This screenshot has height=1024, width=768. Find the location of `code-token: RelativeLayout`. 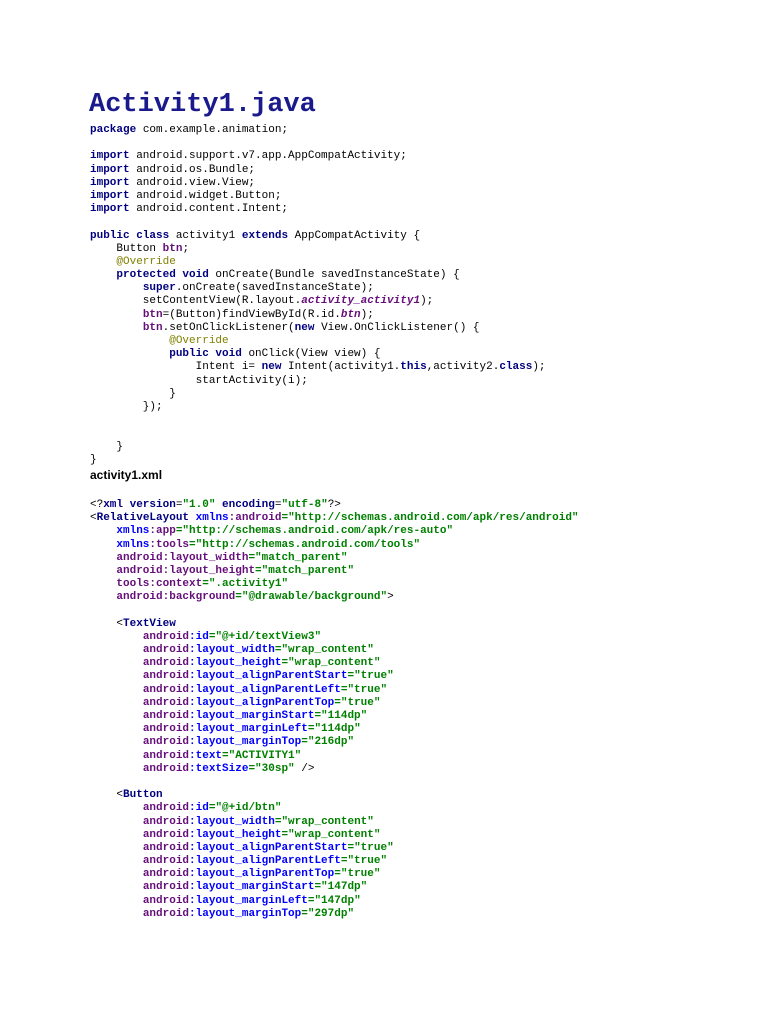

code-token: RelativeLayout is located at coordinates (146, 518).